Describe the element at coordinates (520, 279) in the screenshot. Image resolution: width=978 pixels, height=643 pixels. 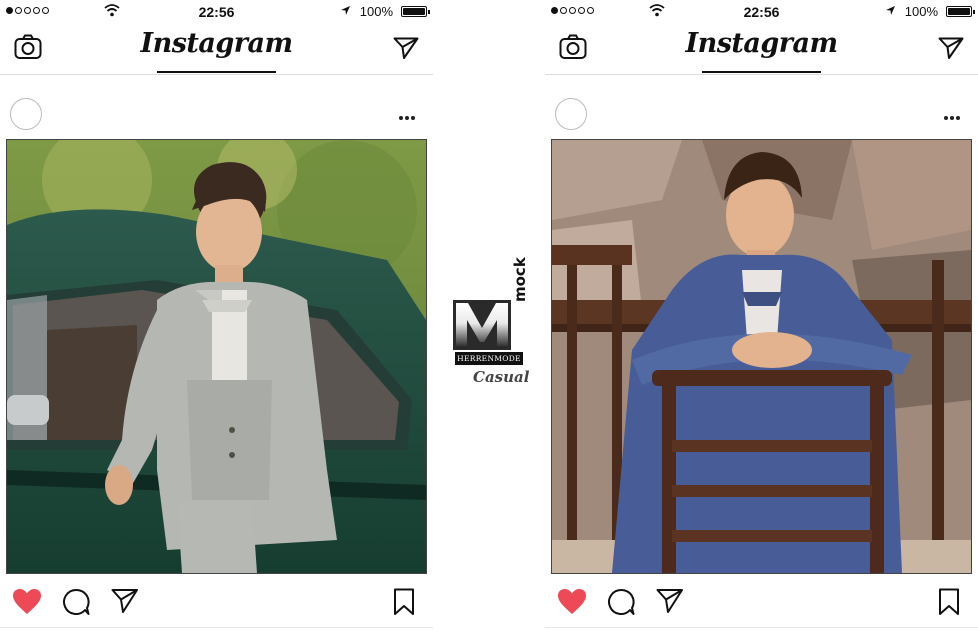
I see `brand-name: mock` at that location.